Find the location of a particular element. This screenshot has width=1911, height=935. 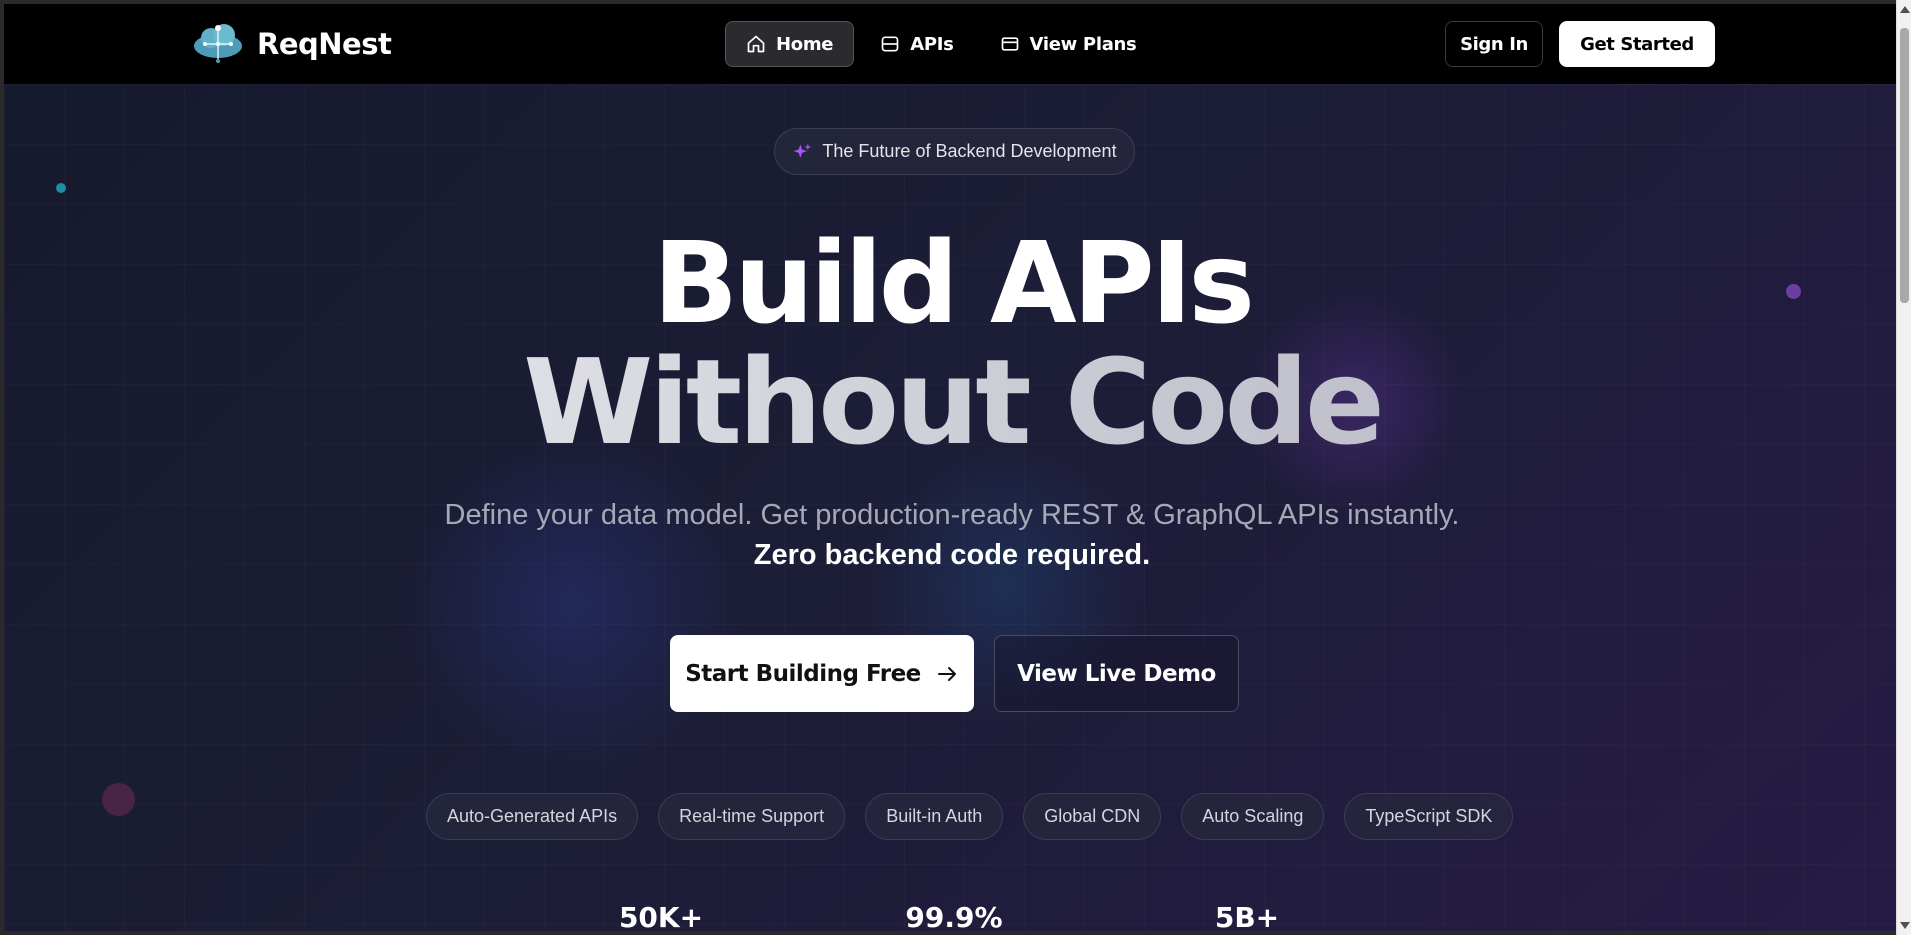

scroll-down-arrow-icon is located at coordinates (1905, 925).